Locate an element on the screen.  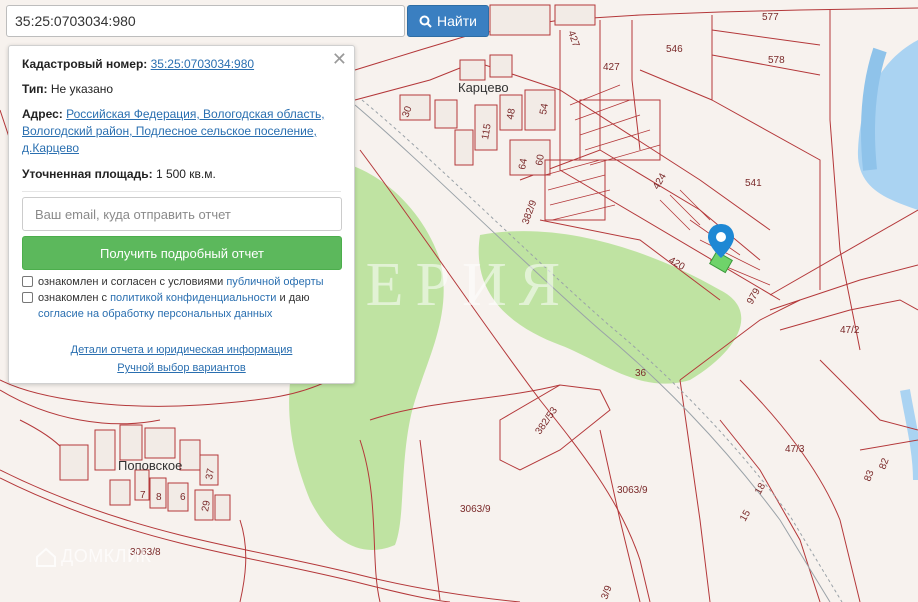
close-icon: ✕ is located at coordinates (339, 59).